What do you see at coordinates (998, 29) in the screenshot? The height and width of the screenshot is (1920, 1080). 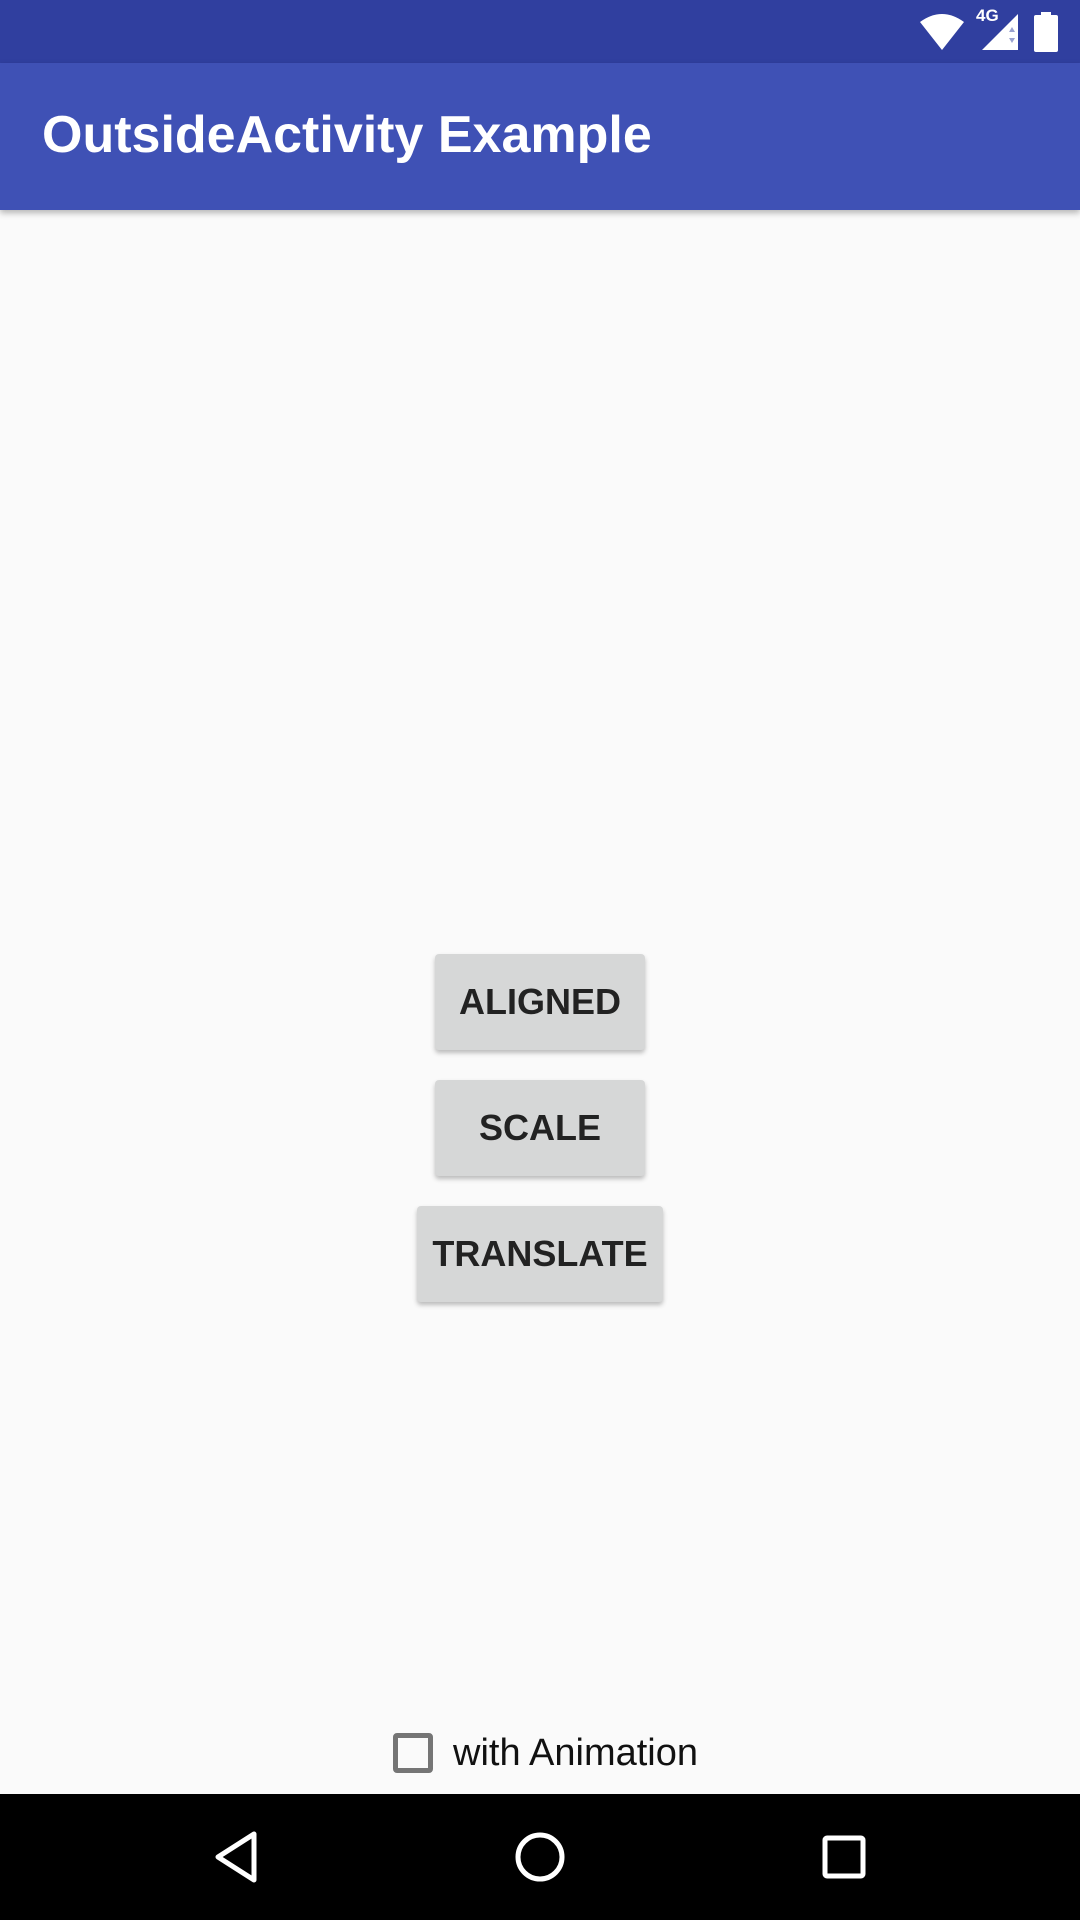 I see `cell-signal-icon: 4G` at bounding box center [998, 29].